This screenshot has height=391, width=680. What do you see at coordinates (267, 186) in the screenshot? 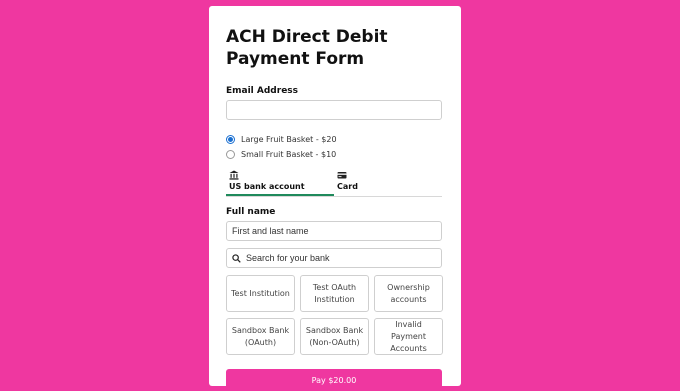
I see `tab-label: US bank account` at bounding box center [267, 186].